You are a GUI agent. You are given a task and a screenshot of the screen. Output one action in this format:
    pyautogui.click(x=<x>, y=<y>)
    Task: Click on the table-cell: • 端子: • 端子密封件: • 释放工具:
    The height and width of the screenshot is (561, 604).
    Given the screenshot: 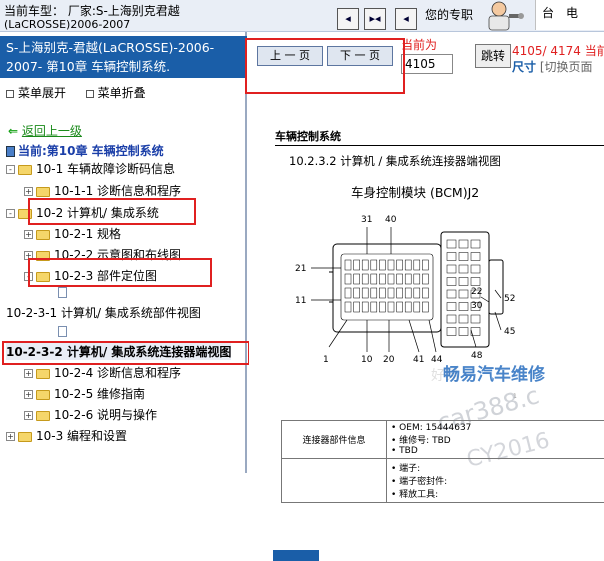 What is the action you would take?
    pyautogui.click(x=495, y=481)
    